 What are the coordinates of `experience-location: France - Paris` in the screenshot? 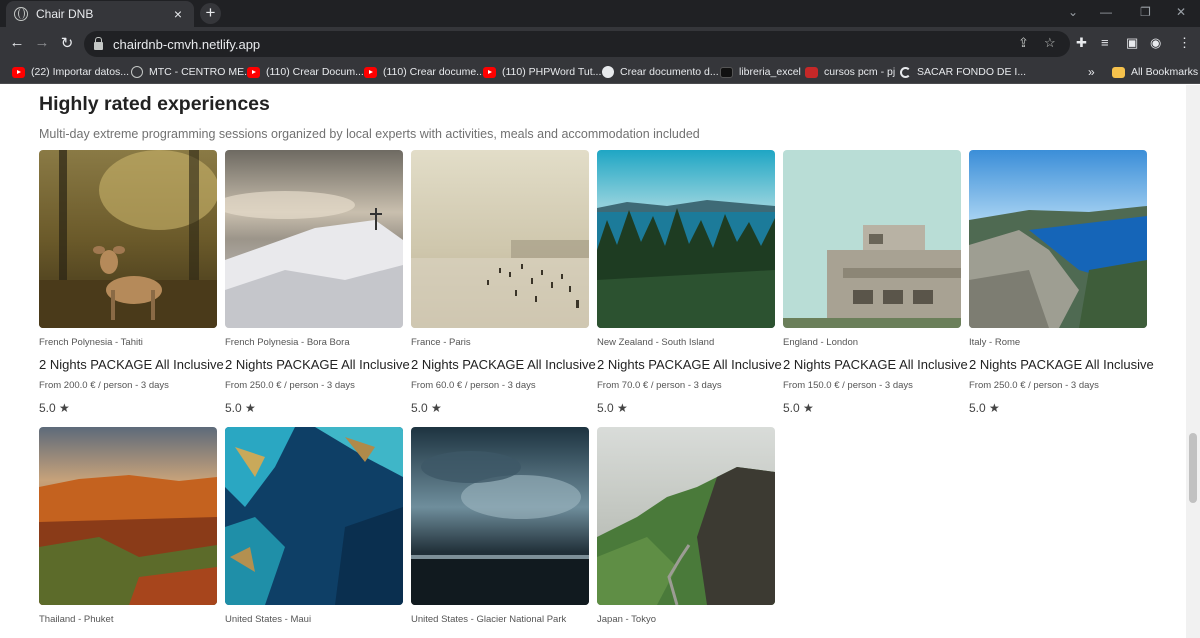 It's located at (441, 342).